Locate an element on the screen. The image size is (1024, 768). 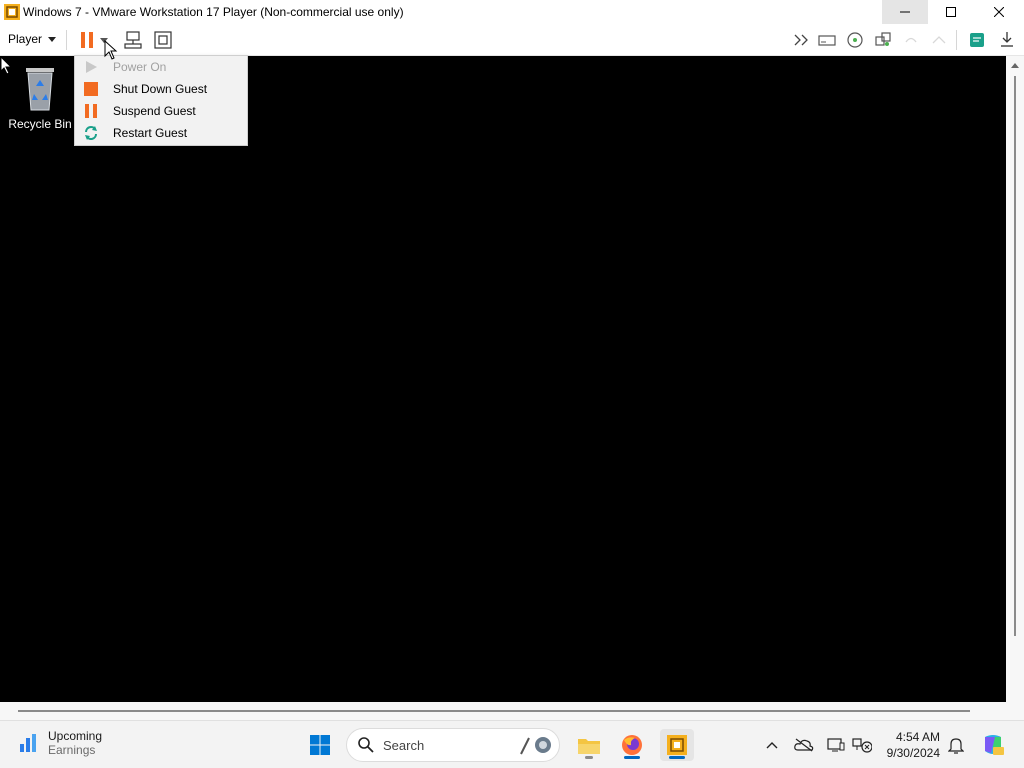
menu-item-label: Shut Down Guest is located at coordinates (160, 89).